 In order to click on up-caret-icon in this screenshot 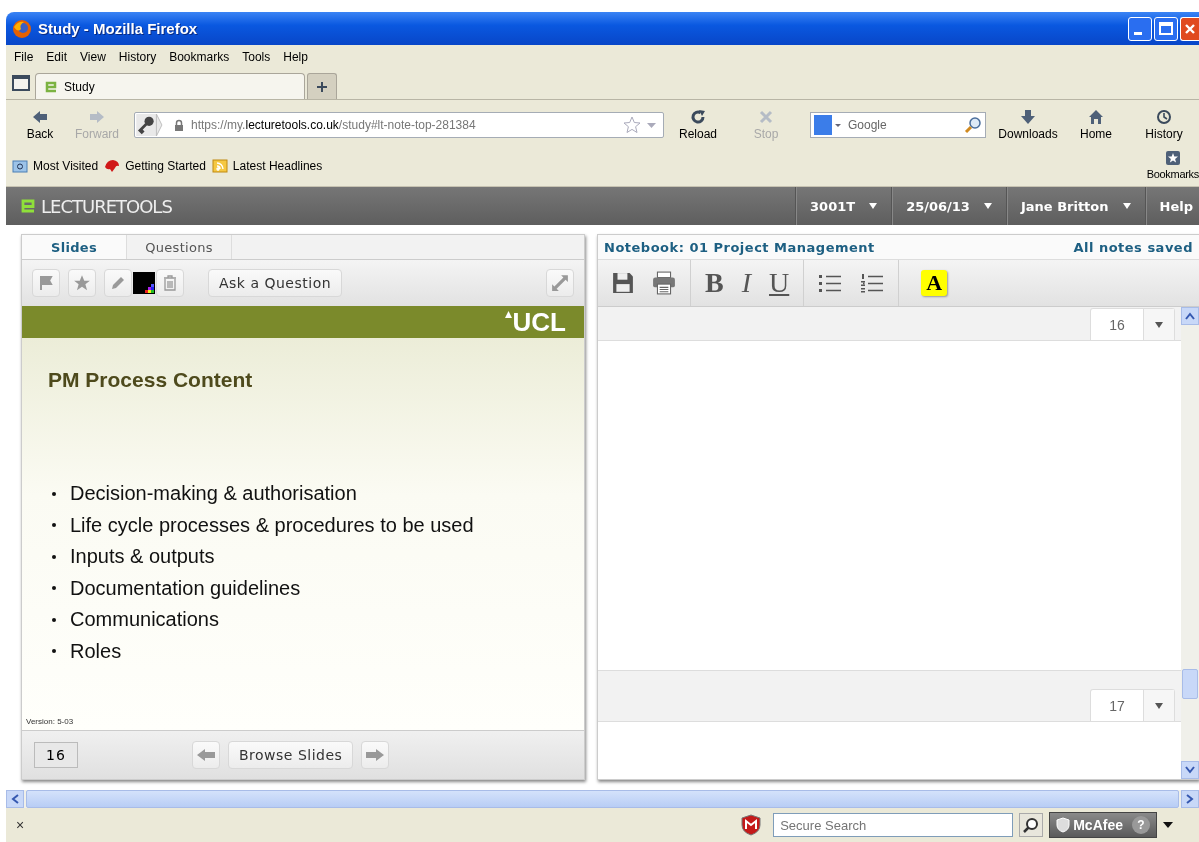, I will do `click(1190, 316)`.